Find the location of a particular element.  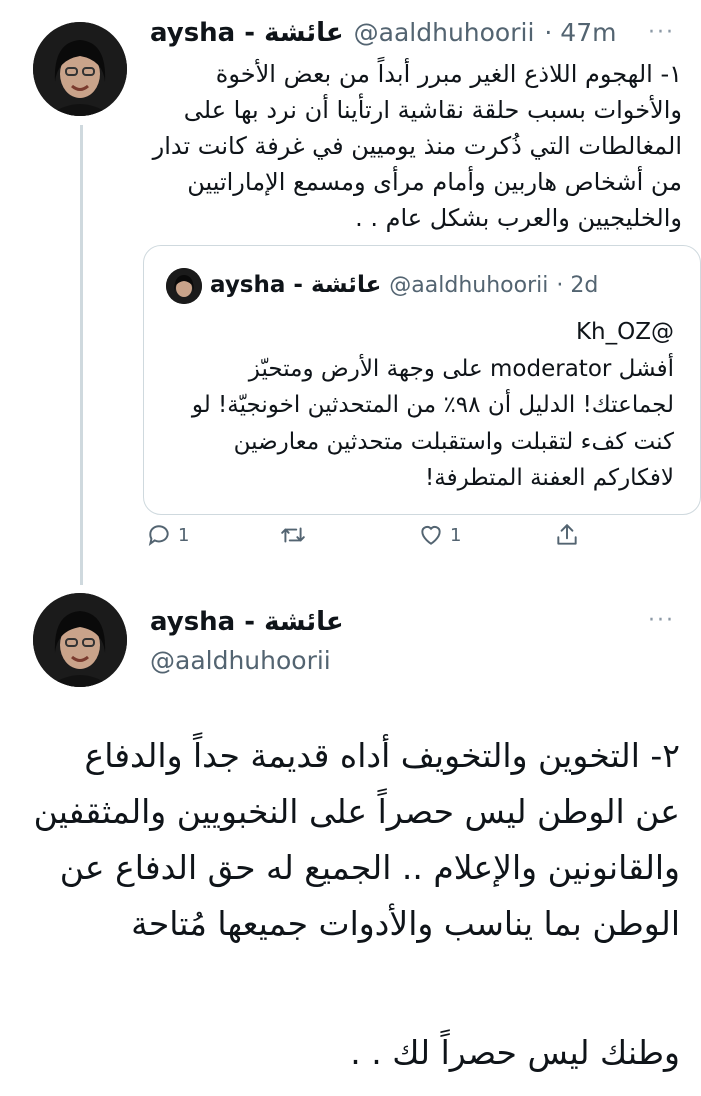

thread-line is located at coordinates (81, 355).